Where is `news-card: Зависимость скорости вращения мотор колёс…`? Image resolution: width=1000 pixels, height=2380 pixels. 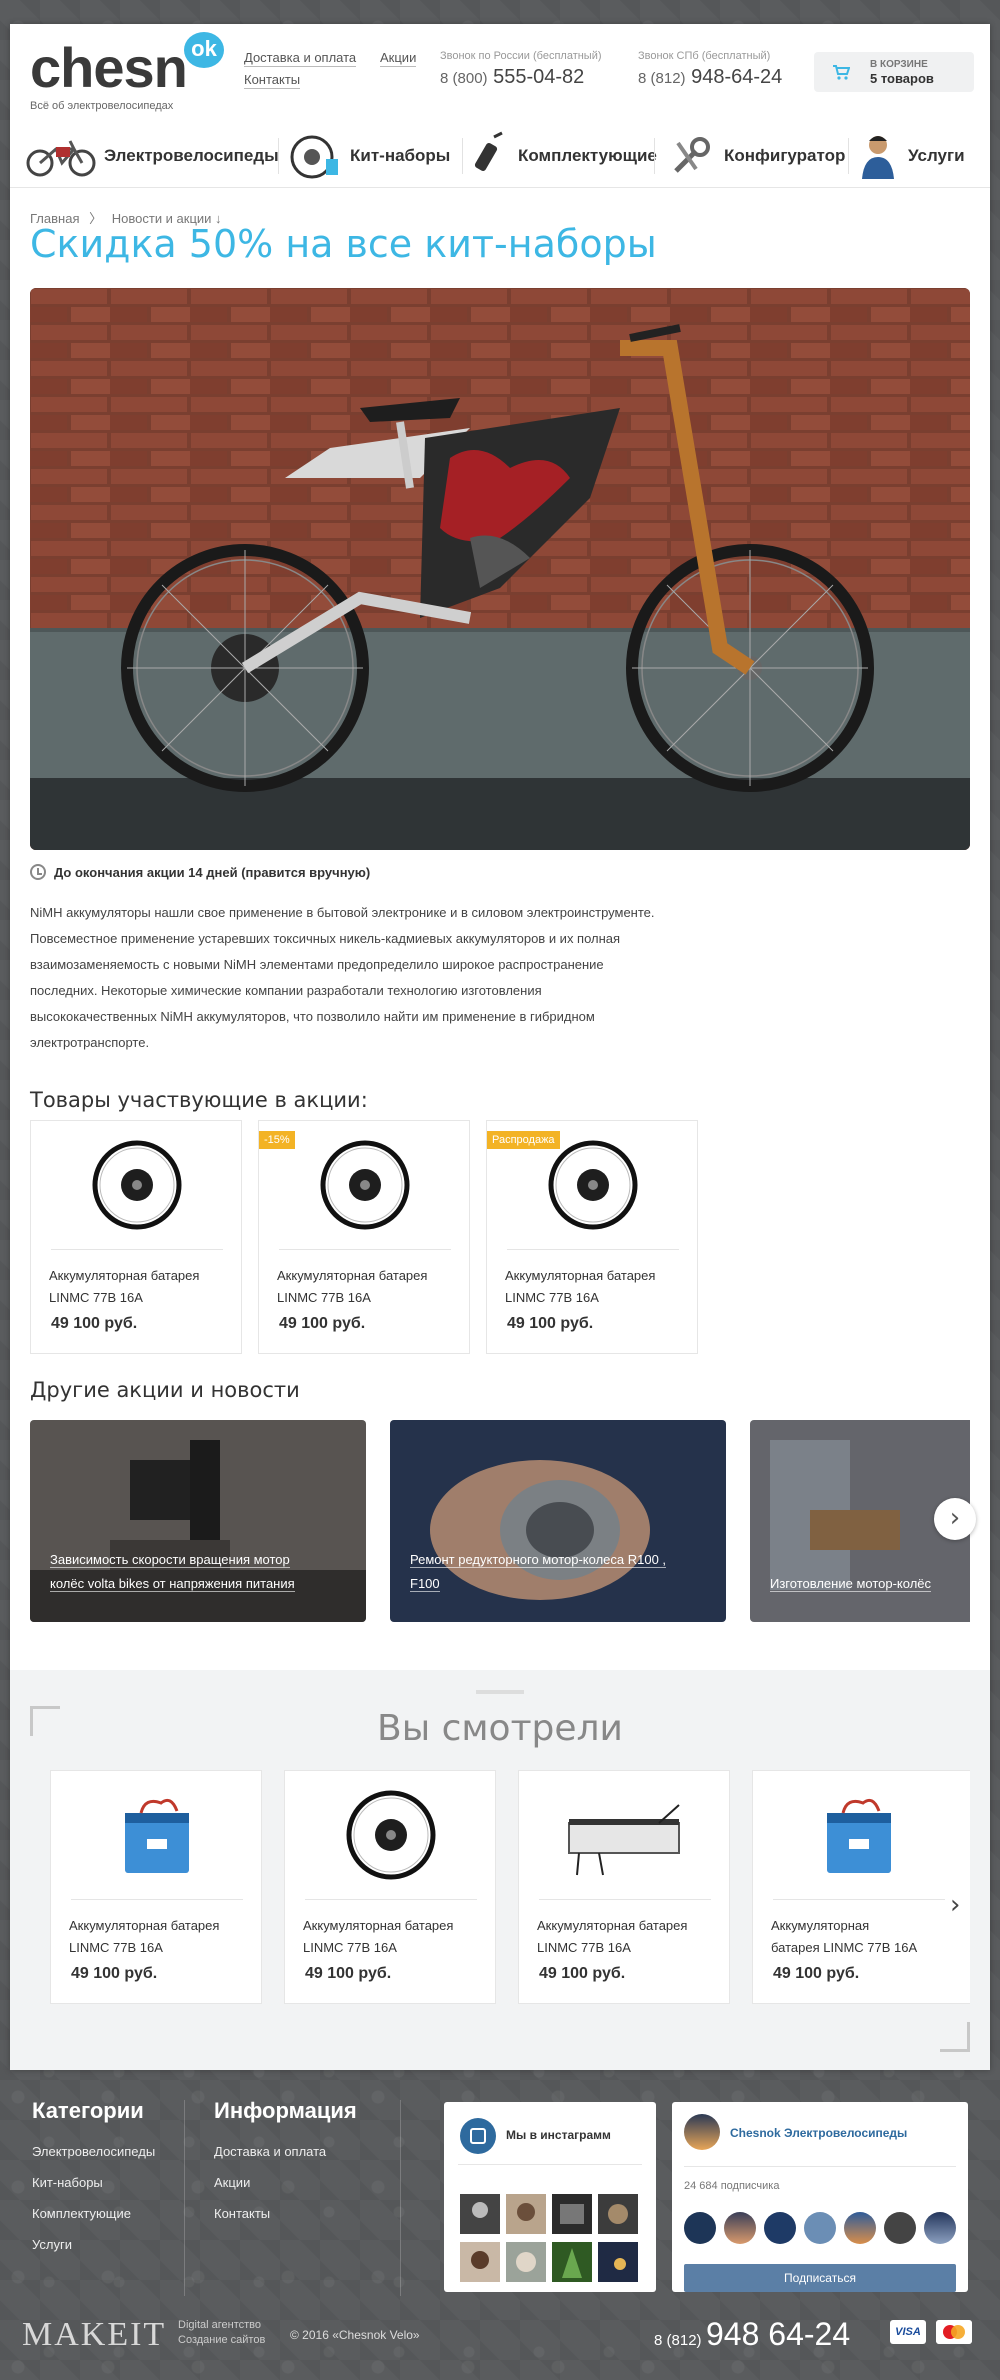 news-card: Зависимость скорости вращения мотор колёс… is located at coordinates (198, 1521).